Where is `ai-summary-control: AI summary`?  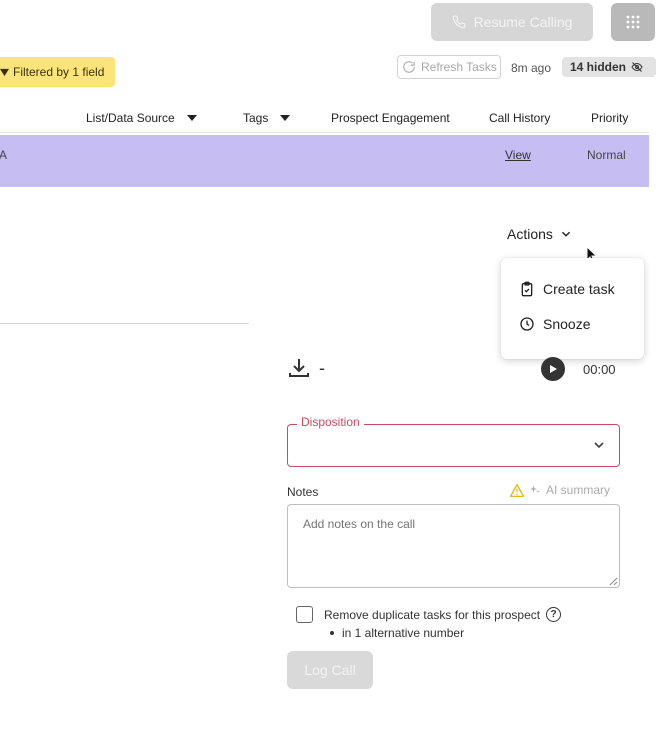 ai-summary-control: AI summary is located at coordinates (560, 490).